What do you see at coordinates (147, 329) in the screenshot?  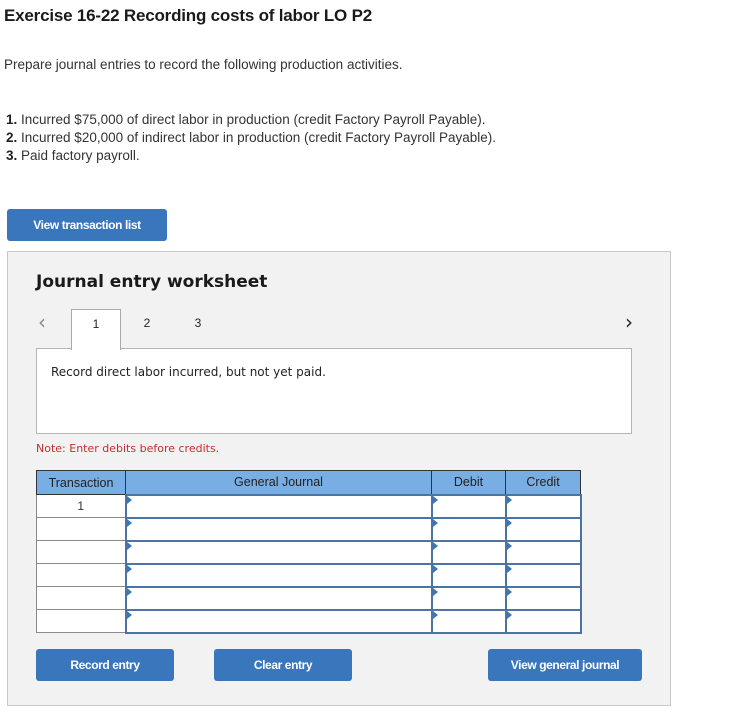 I see `tab-2: 2` at bounding box center [147, 329].